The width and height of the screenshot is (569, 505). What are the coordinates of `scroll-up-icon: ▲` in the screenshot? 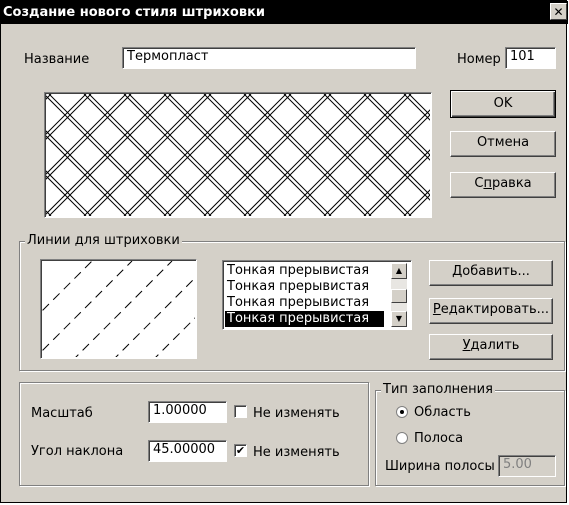 It's located at (399, 271).